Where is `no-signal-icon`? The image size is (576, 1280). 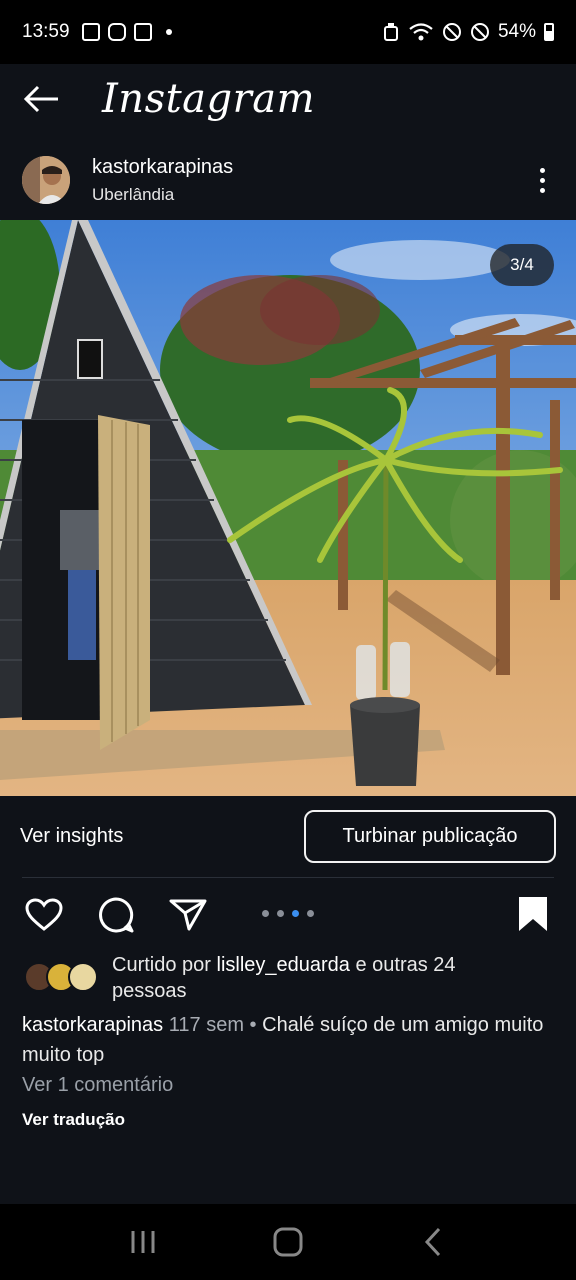
no-signal-icon is located at coordinates (479, 32).